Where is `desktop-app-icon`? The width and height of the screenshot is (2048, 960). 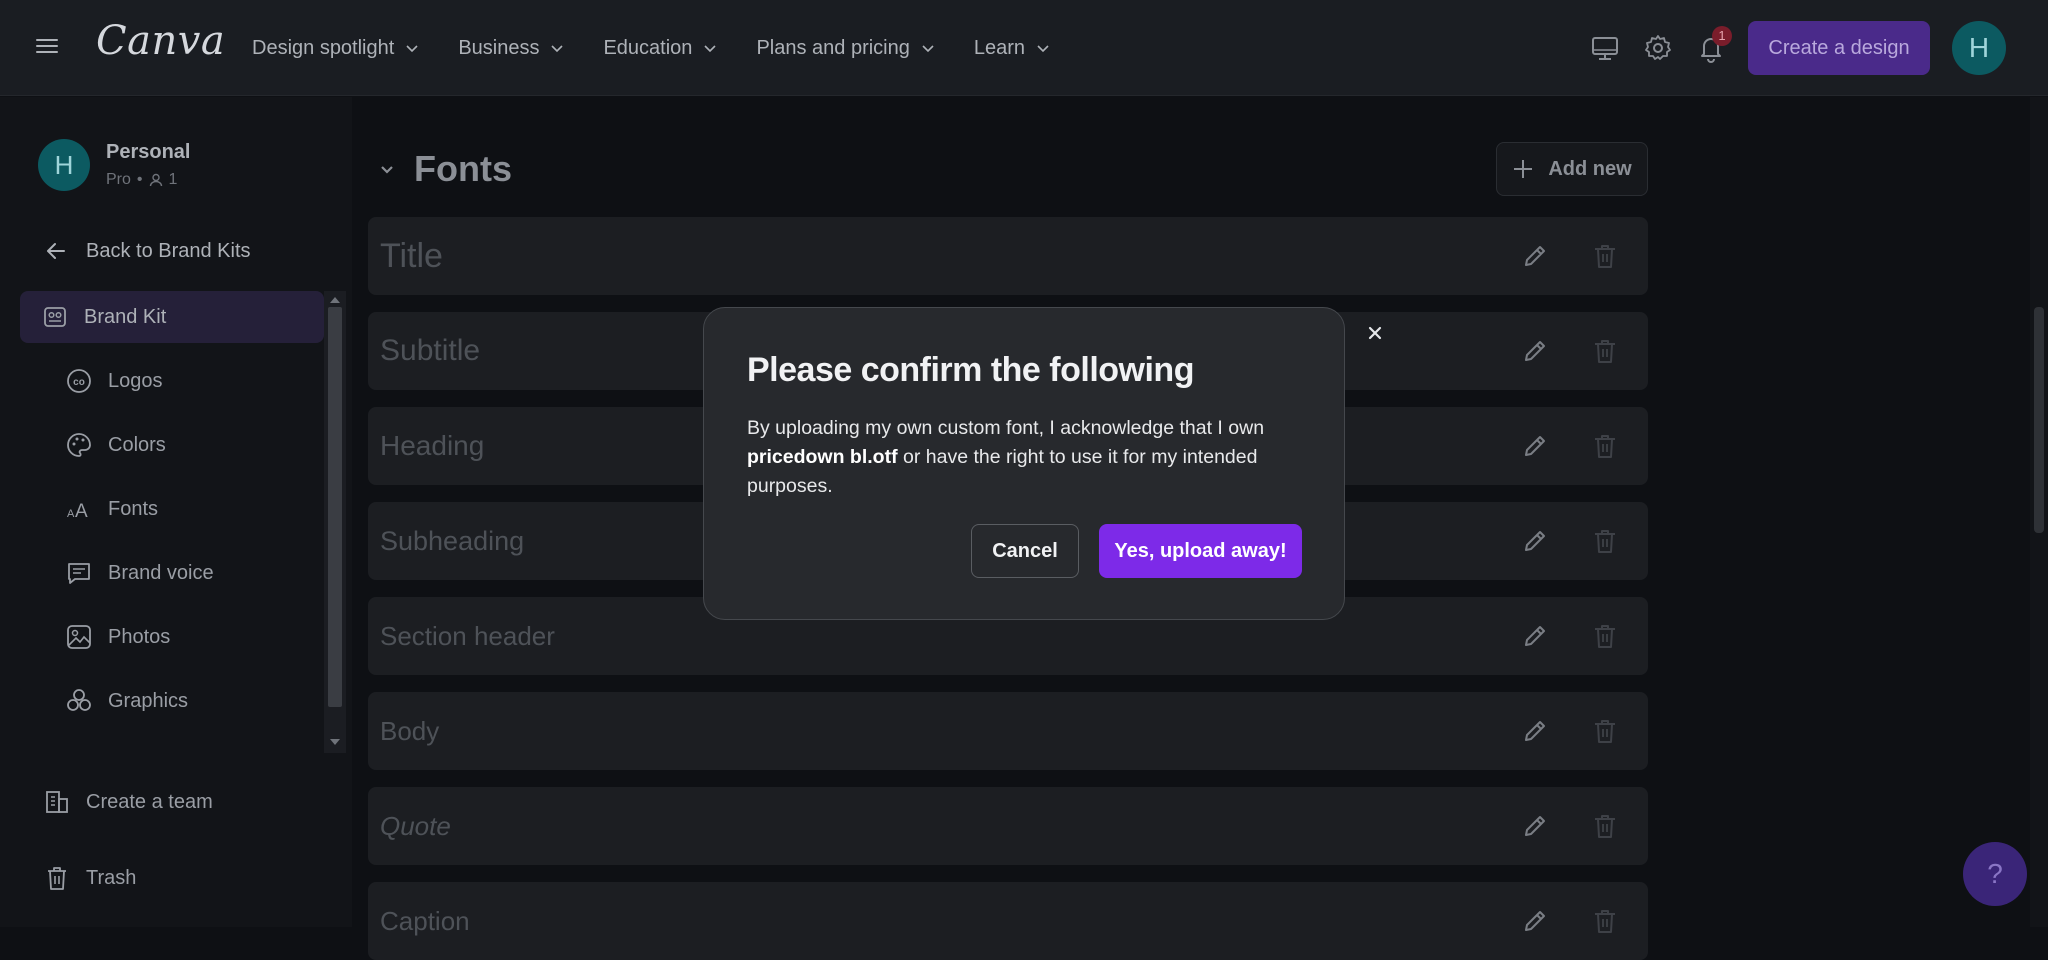
desktop-app-icon is located at coordinates (1605, 48).